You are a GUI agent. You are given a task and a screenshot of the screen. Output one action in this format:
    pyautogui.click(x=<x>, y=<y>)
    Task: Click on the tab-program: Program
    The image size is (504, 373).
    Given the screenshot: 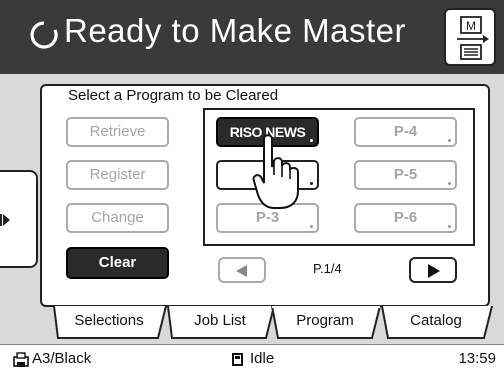 What is the action you would take?
    pyautogui.click(x=325, y=322)
    